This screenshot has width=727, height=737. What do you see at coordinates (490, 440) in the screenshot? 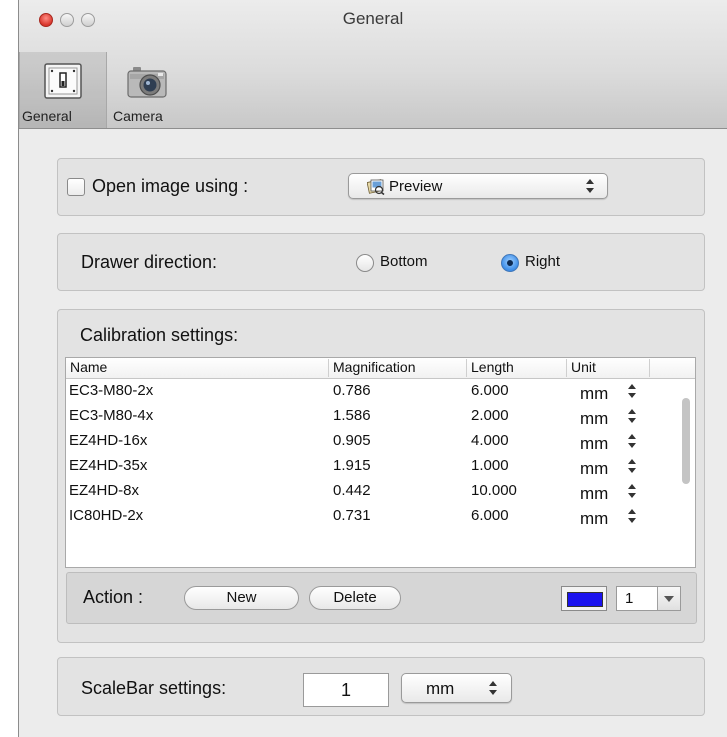
I see `cell-length: 4.000` at bounding box center [490, 440].